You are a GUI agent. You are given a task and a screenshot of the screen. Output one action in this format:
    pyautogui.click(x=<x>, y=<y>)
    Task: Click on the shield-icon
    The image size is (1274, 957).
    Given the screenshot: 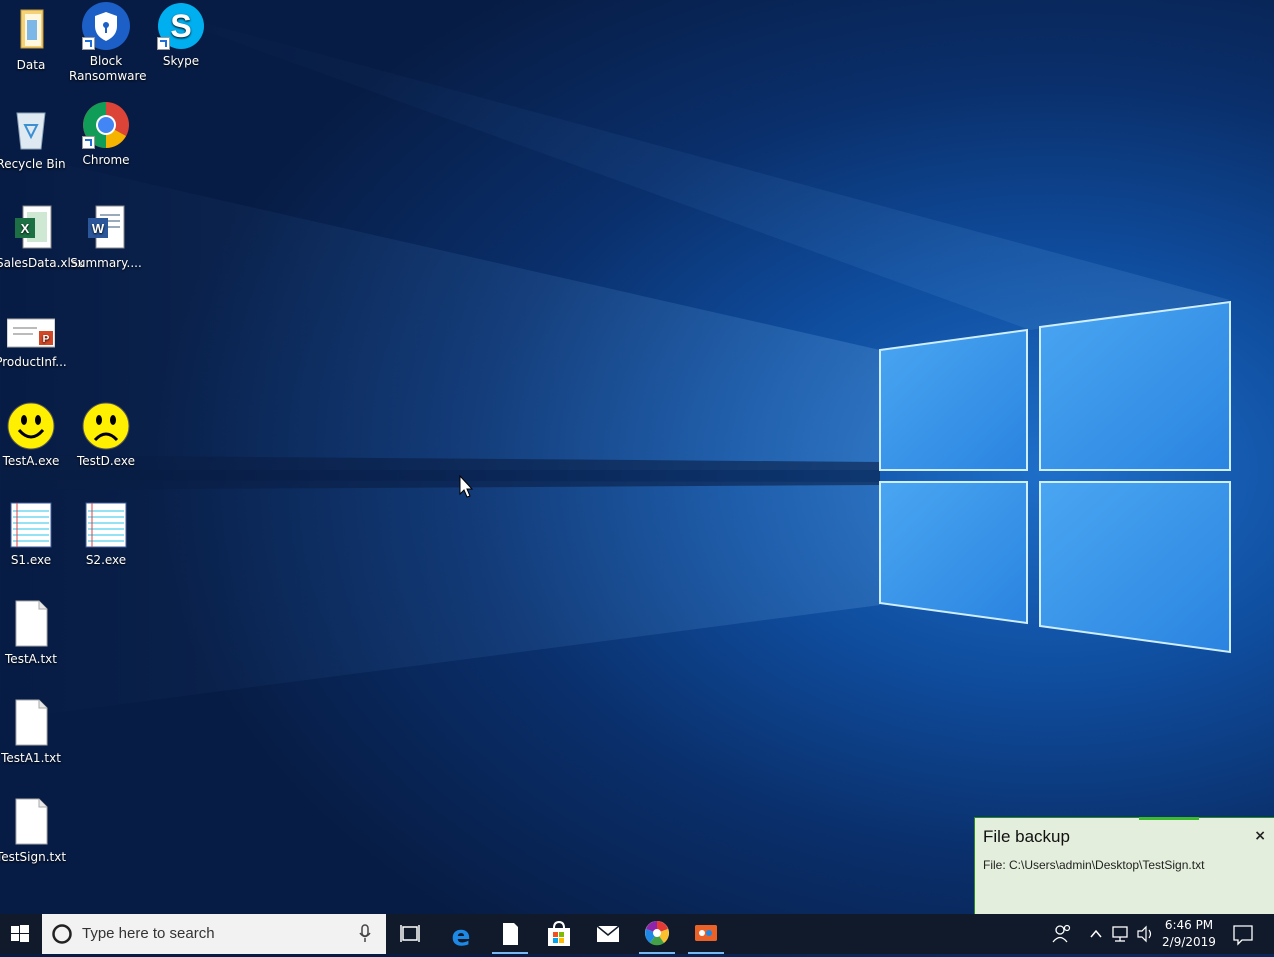 What is the action you would take?
    pyautogui.click(x=106, y=26)
    